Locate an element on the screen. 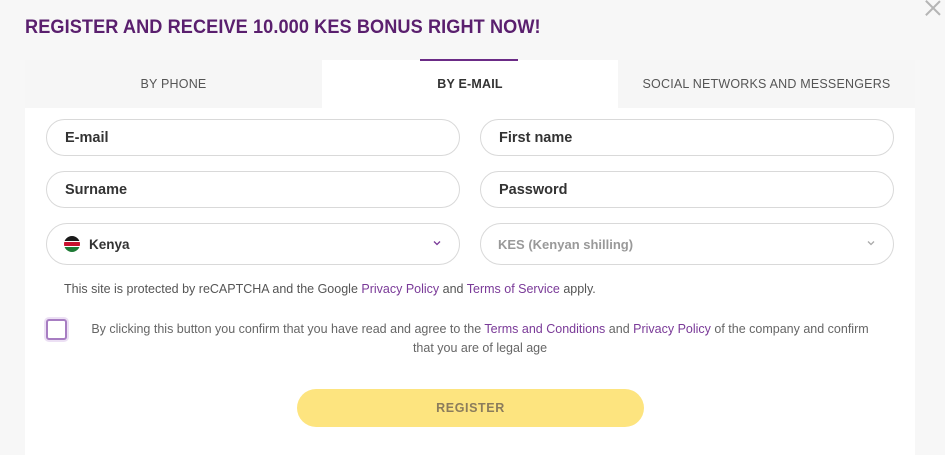  surname-field: Surname is located at coordinates (253, 189).